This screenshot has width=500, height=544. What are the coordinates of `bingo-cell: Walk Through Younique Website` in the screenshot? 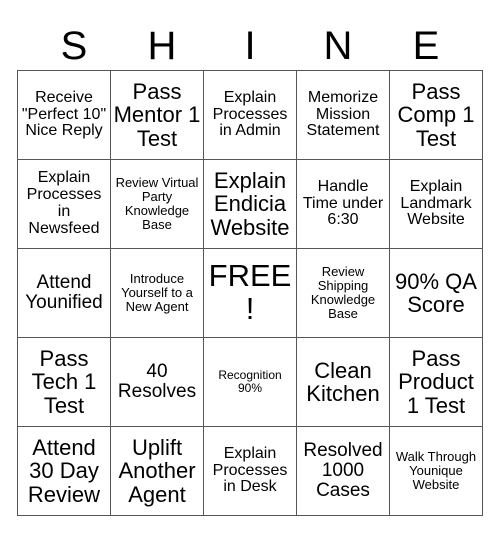 It's located at (436, 471).